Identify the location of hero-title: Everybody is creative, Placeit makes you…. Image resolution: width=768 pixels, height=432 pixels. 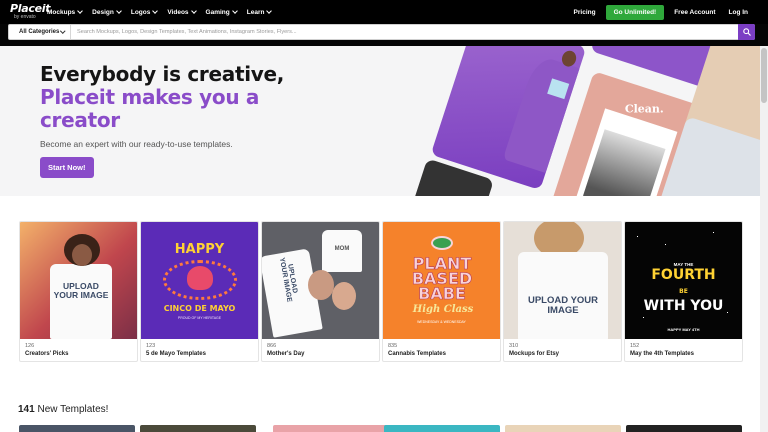
(170, 97).